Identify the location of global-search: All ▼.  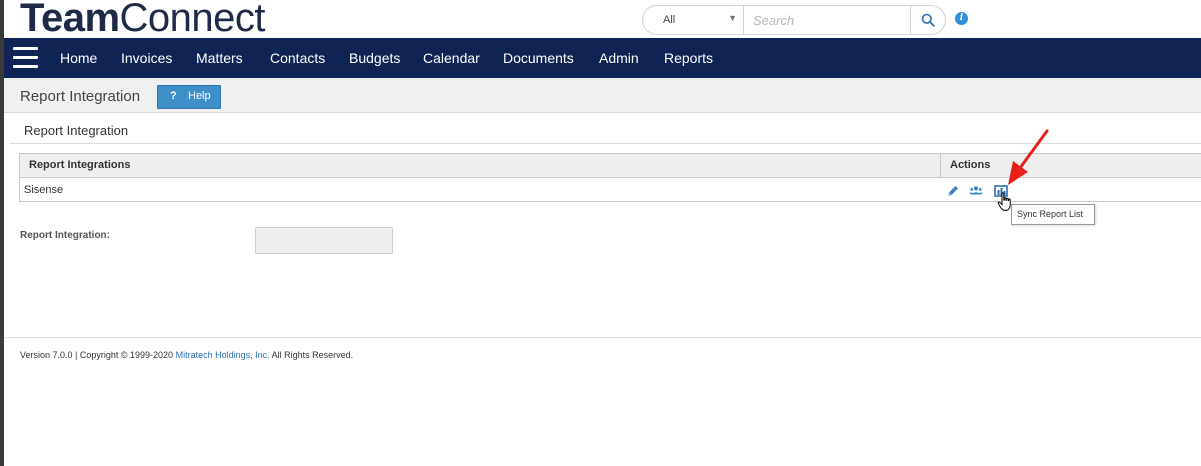
(794, 20).